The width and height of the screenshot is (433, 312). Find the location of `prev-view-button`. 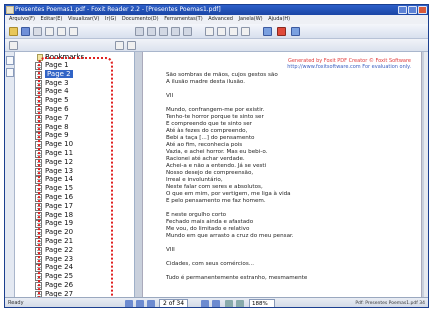

prev-view-button is located at coordinates (151, 303).